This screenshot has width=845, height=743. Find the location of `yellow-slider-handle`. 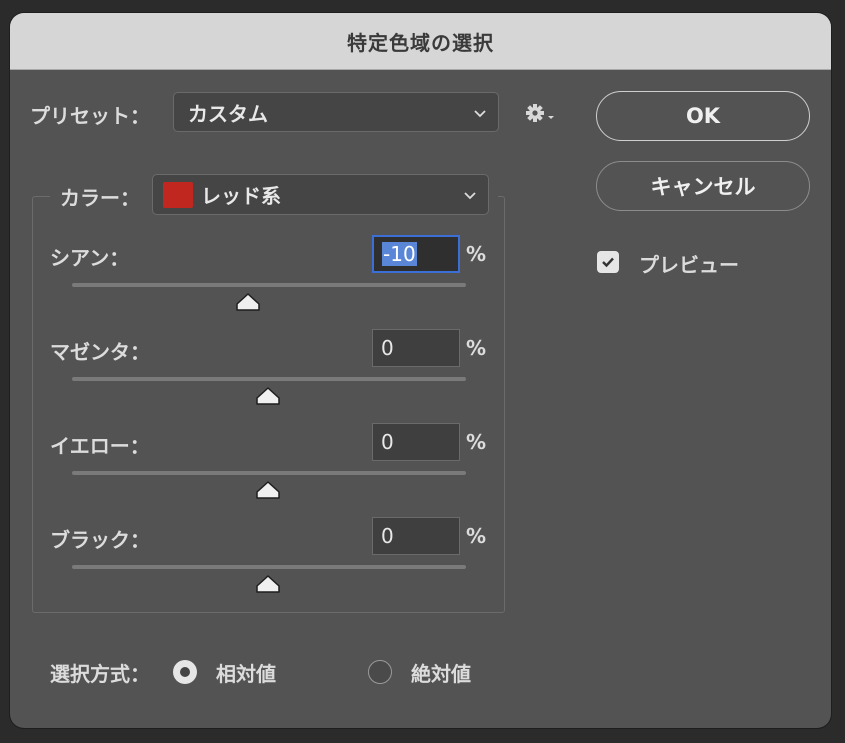

yellow-slider-handle is located at coordinates (268, 490).